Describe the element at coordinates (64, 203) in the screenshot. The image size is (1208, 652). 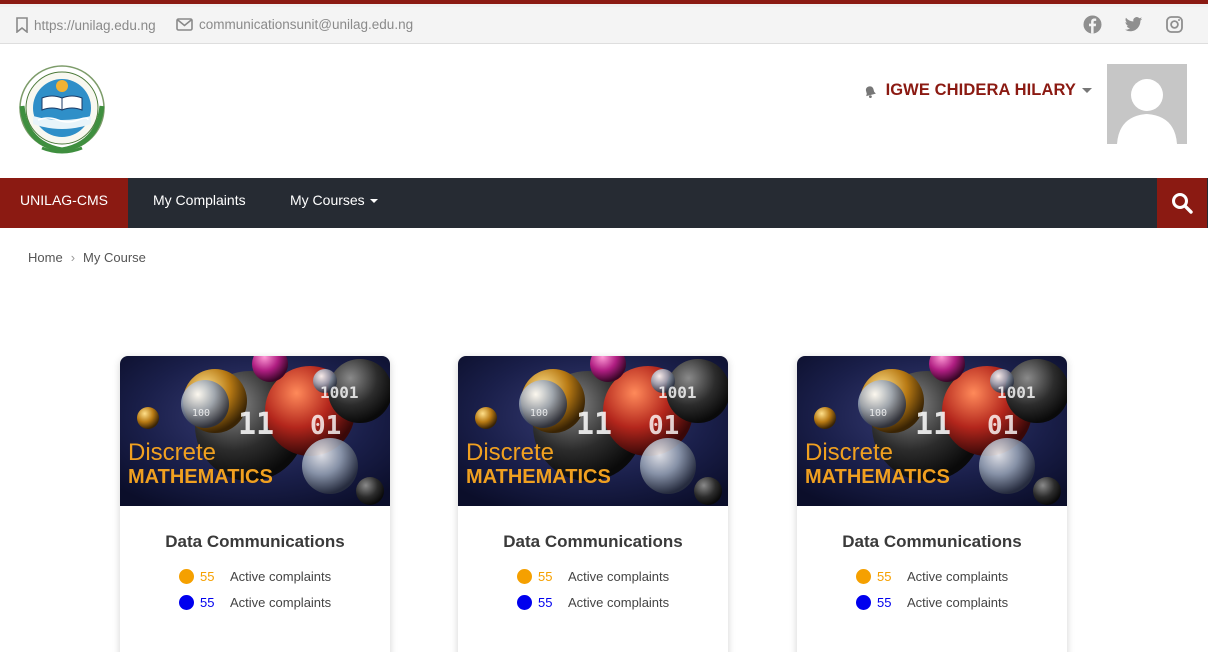
I see `nav-brand: UNILAG-CMS` at that location.